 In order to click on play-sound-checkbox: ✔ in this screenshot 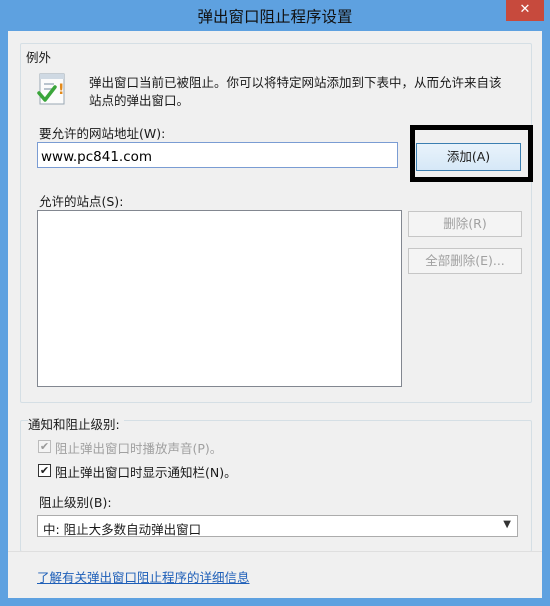, I will do `click(44, 446)`.